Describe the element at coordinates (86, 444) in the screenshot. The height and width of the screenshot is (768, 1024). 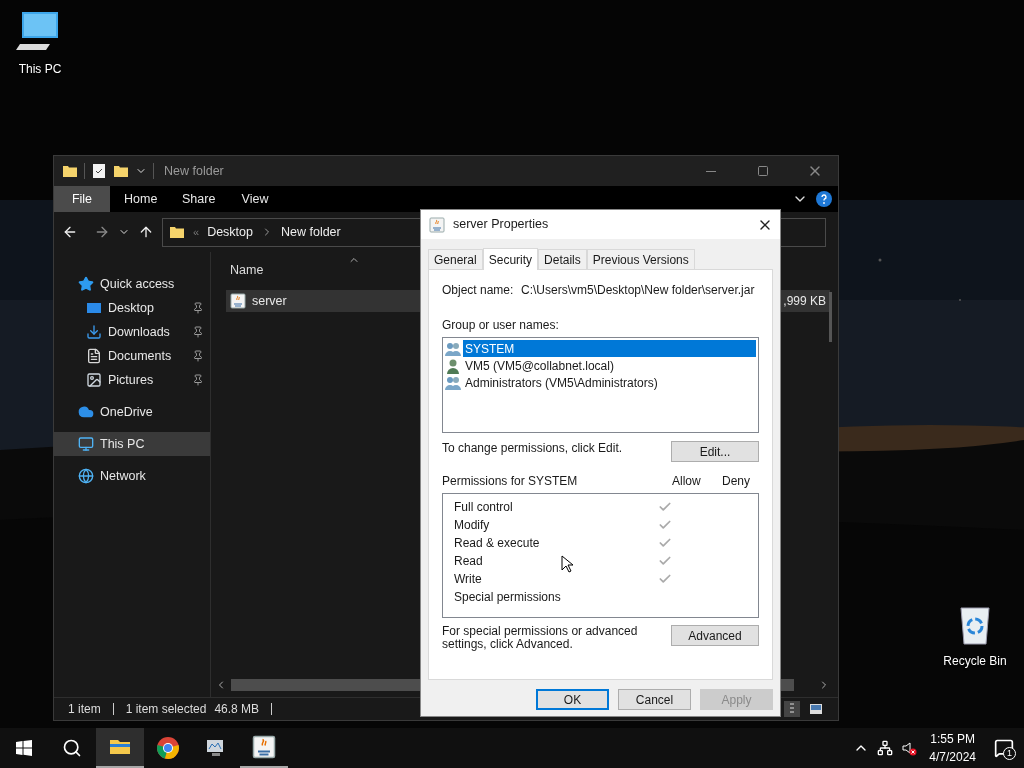
I see `computer-icon` at that location.